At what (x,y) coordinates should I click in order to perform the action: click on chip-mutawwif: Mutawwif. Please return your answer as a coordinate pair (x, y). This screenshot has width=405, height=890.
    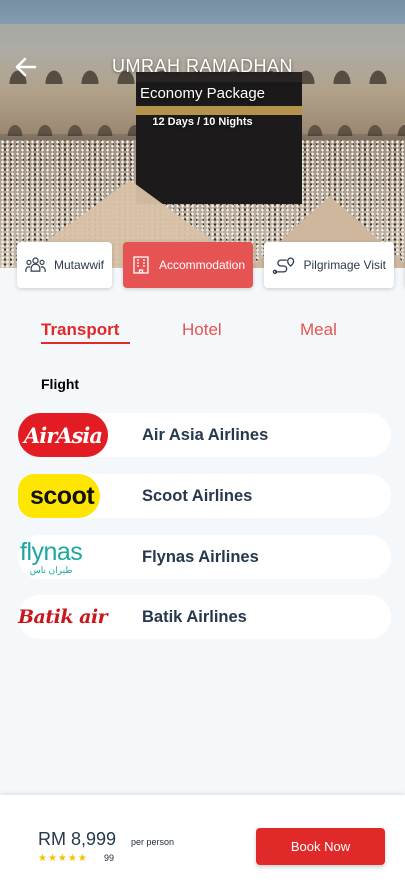
    Looking at the image, I should click on (64, 265).